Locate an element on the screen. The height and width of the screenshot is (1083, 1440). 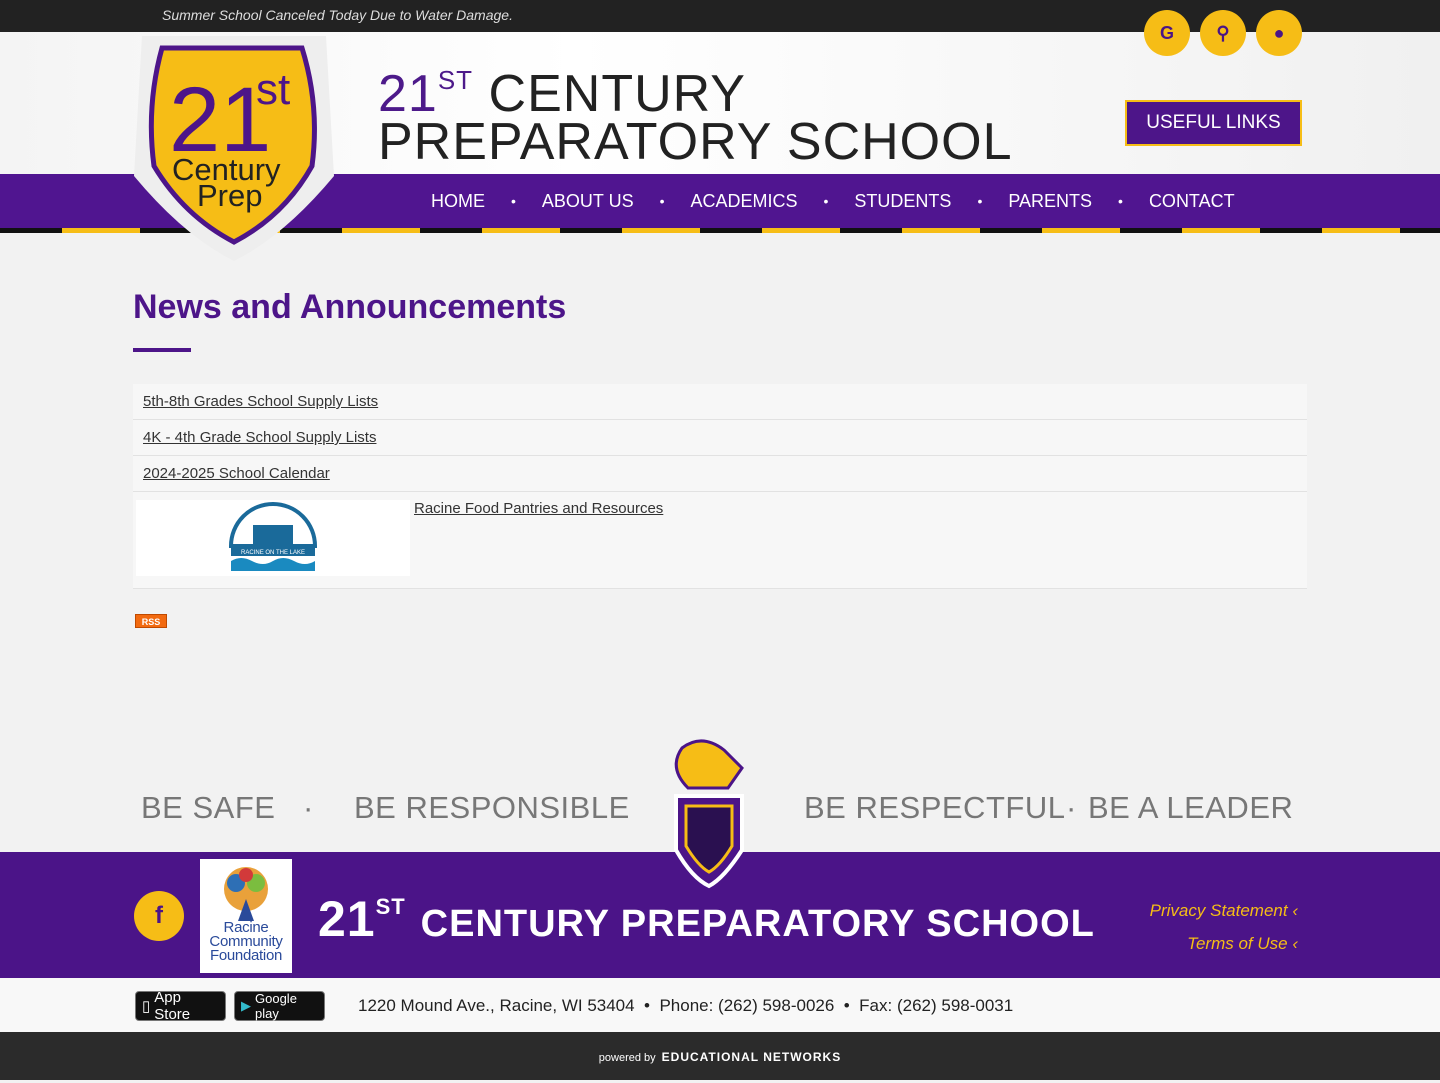
nav-parents: PARENTS is located at coordinates (1050, 201).